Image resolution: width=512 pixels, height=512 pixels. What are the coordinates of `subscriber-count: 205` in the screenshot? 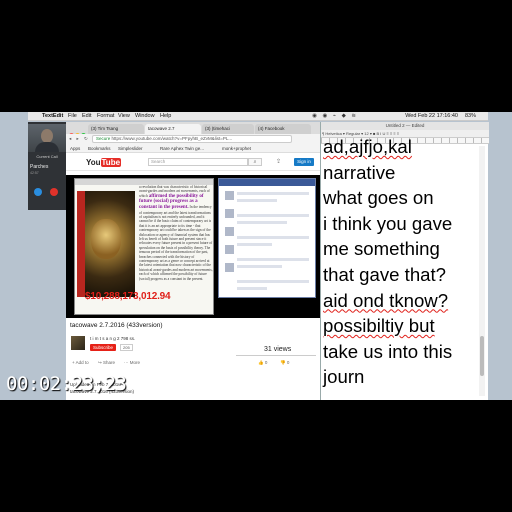 It's located at (126, 347).